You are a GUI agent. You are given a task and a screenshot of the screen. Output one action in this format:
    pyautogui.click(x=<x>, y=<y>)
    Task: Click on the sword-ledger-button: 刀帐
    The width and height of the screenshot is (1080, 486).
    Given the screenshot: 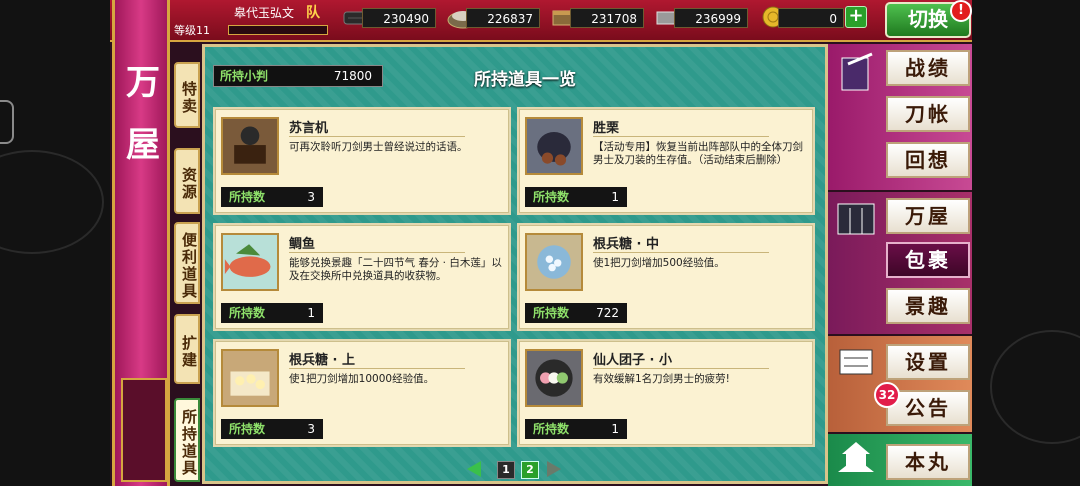 What is the action you would take?
    pyautogui.click(x=928, y=114)
    